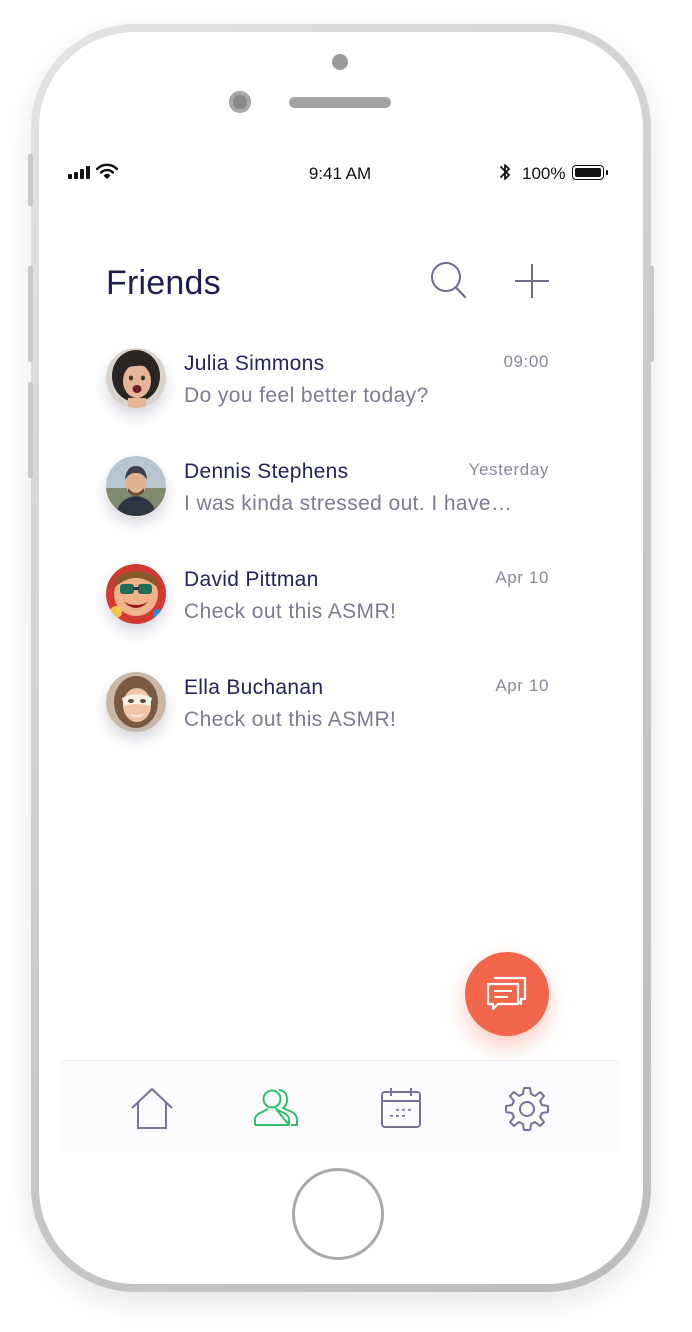  I want to click on friends-icon, so click(276, 1108).